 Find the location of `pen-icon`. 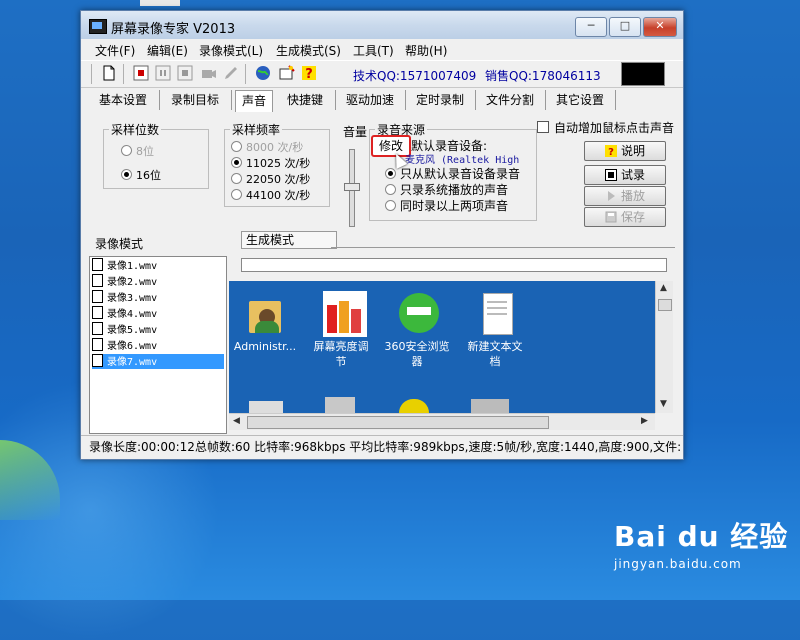

pen-icon is located at coordinates (231, 73).